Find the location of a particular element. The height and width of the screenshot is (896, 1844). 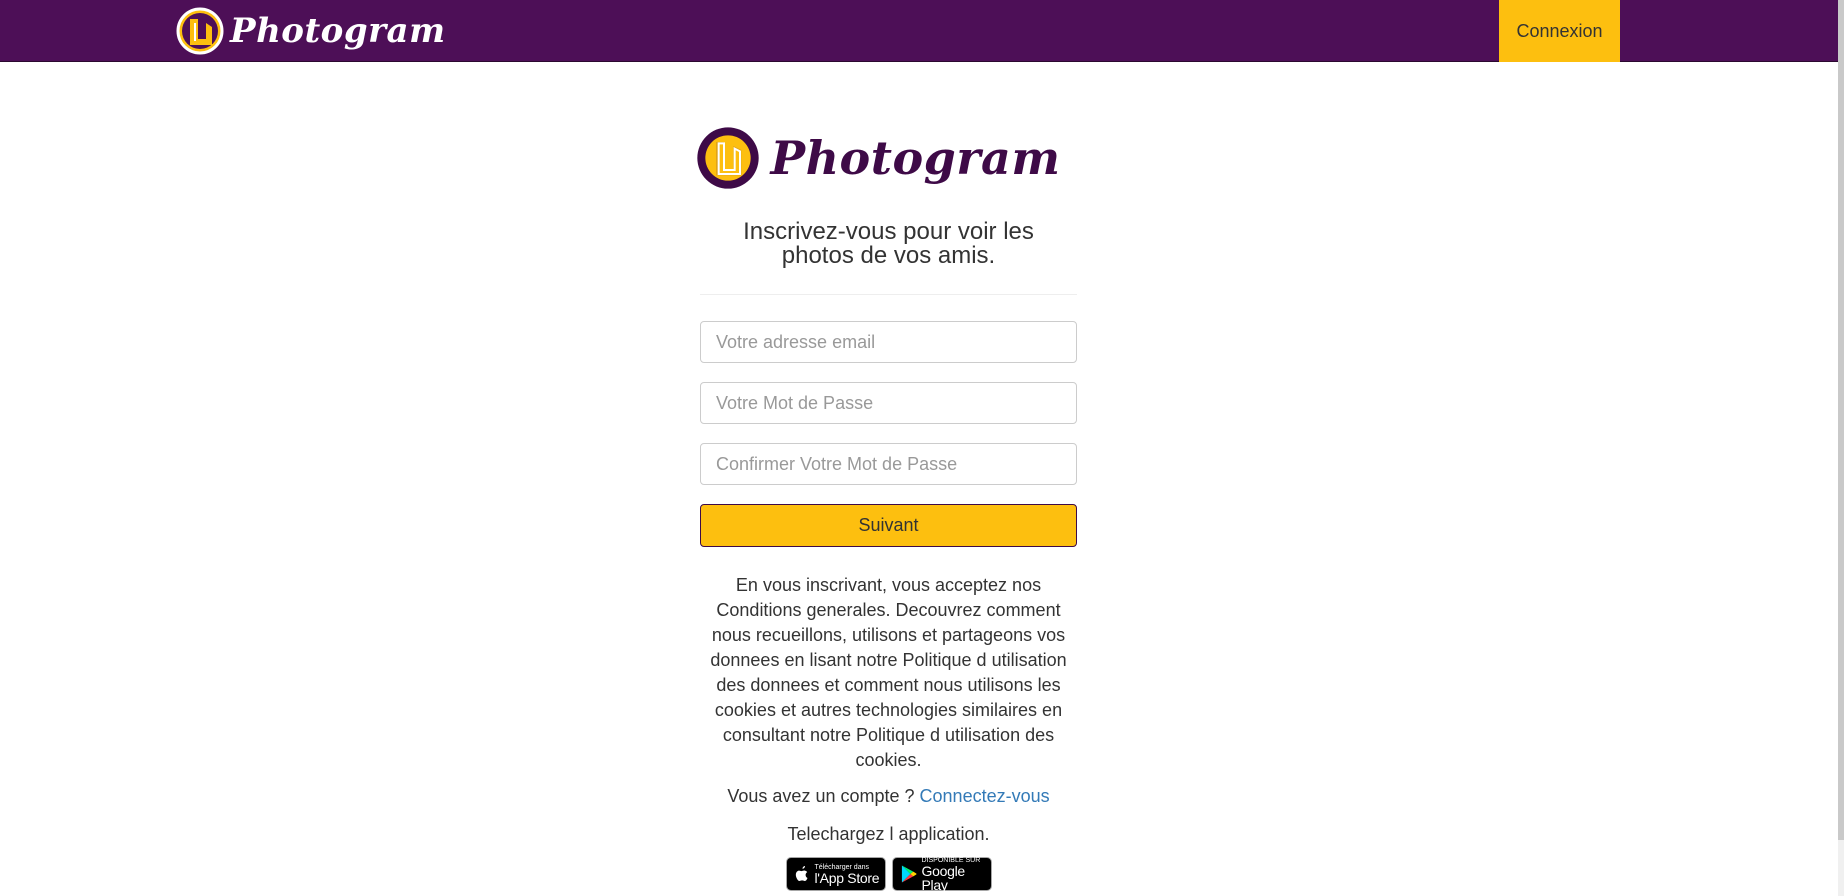

page-scrollbar is located at coordinates (1841, 448).